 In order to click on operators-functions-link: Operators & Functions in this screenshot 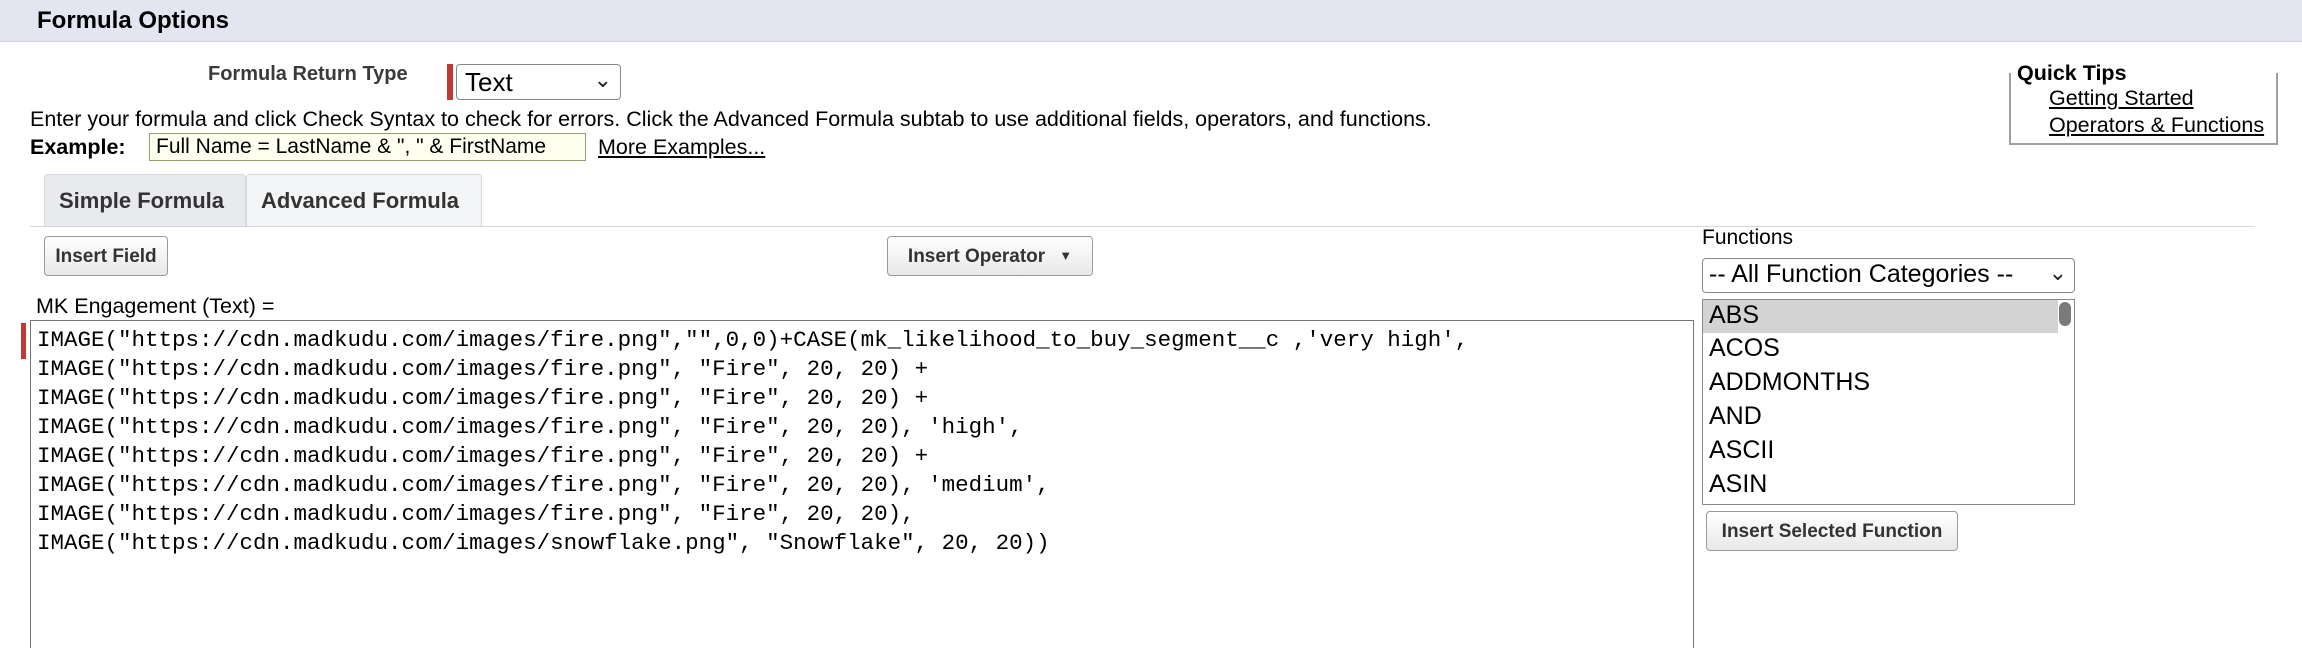, I will do `click(2156, 125)`.